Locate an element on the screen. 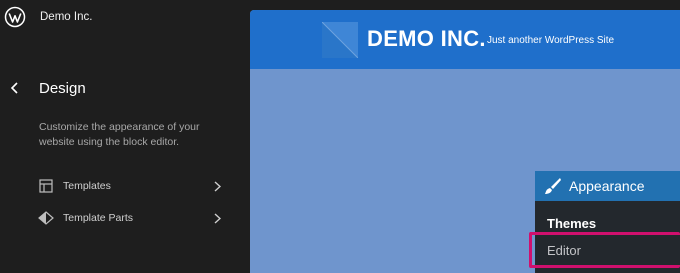 Image resolution: width=680 pixels, height=273 pixels. submenu-item-themes: Themes is located at coordinates (571, 223).